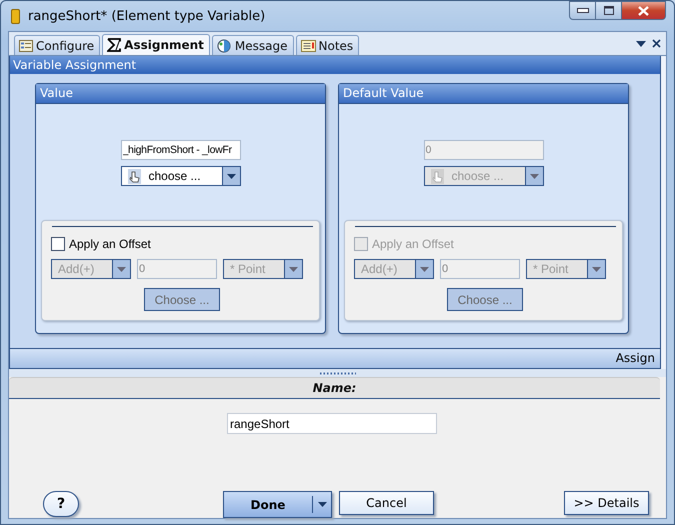 The height and width of the screenshot is (525, 675). What do you see at coordinates (114, 45) in the screenshot?
I see `sigma-icon` at bounding box center [114, 45].